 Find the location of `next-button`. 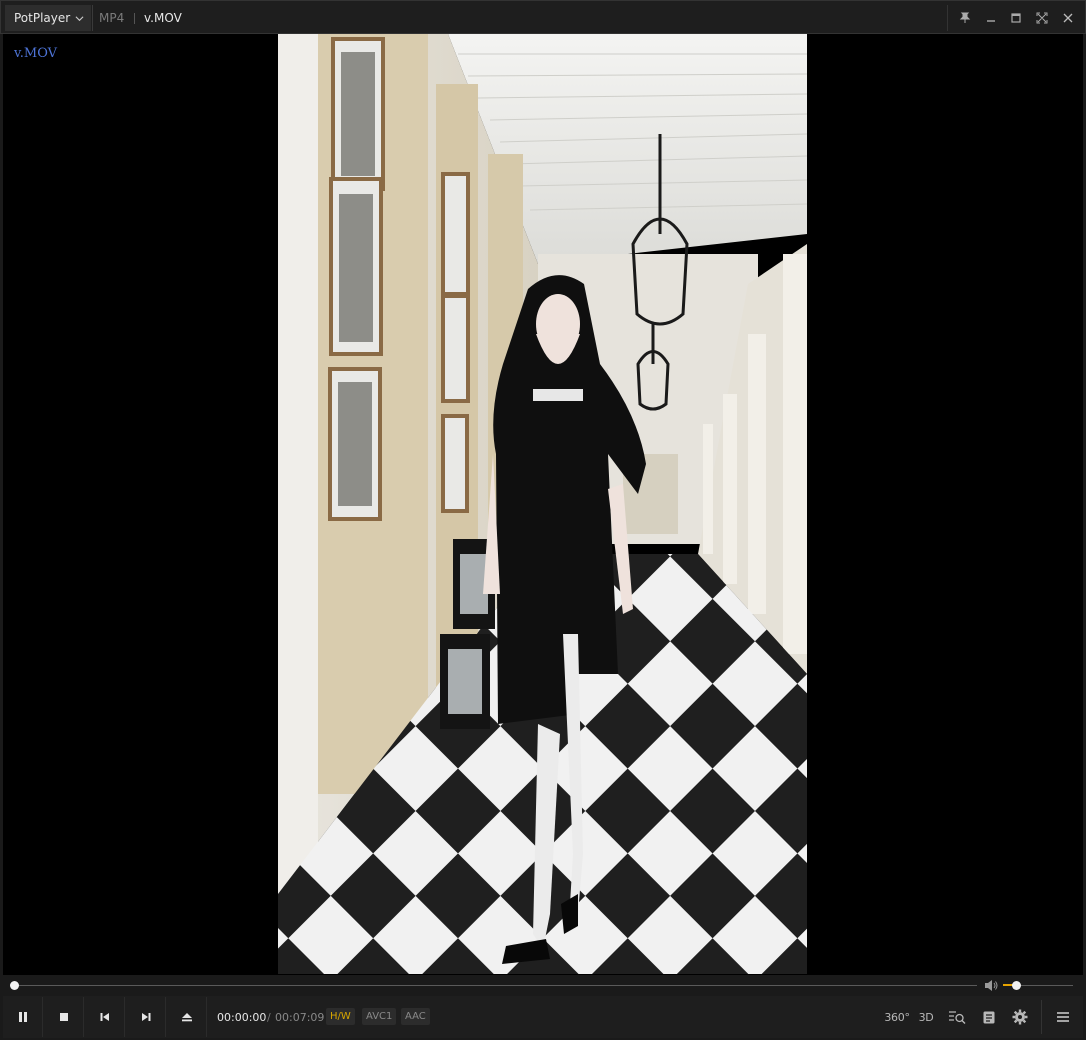

next-button is located at coordinates (146, 1017).